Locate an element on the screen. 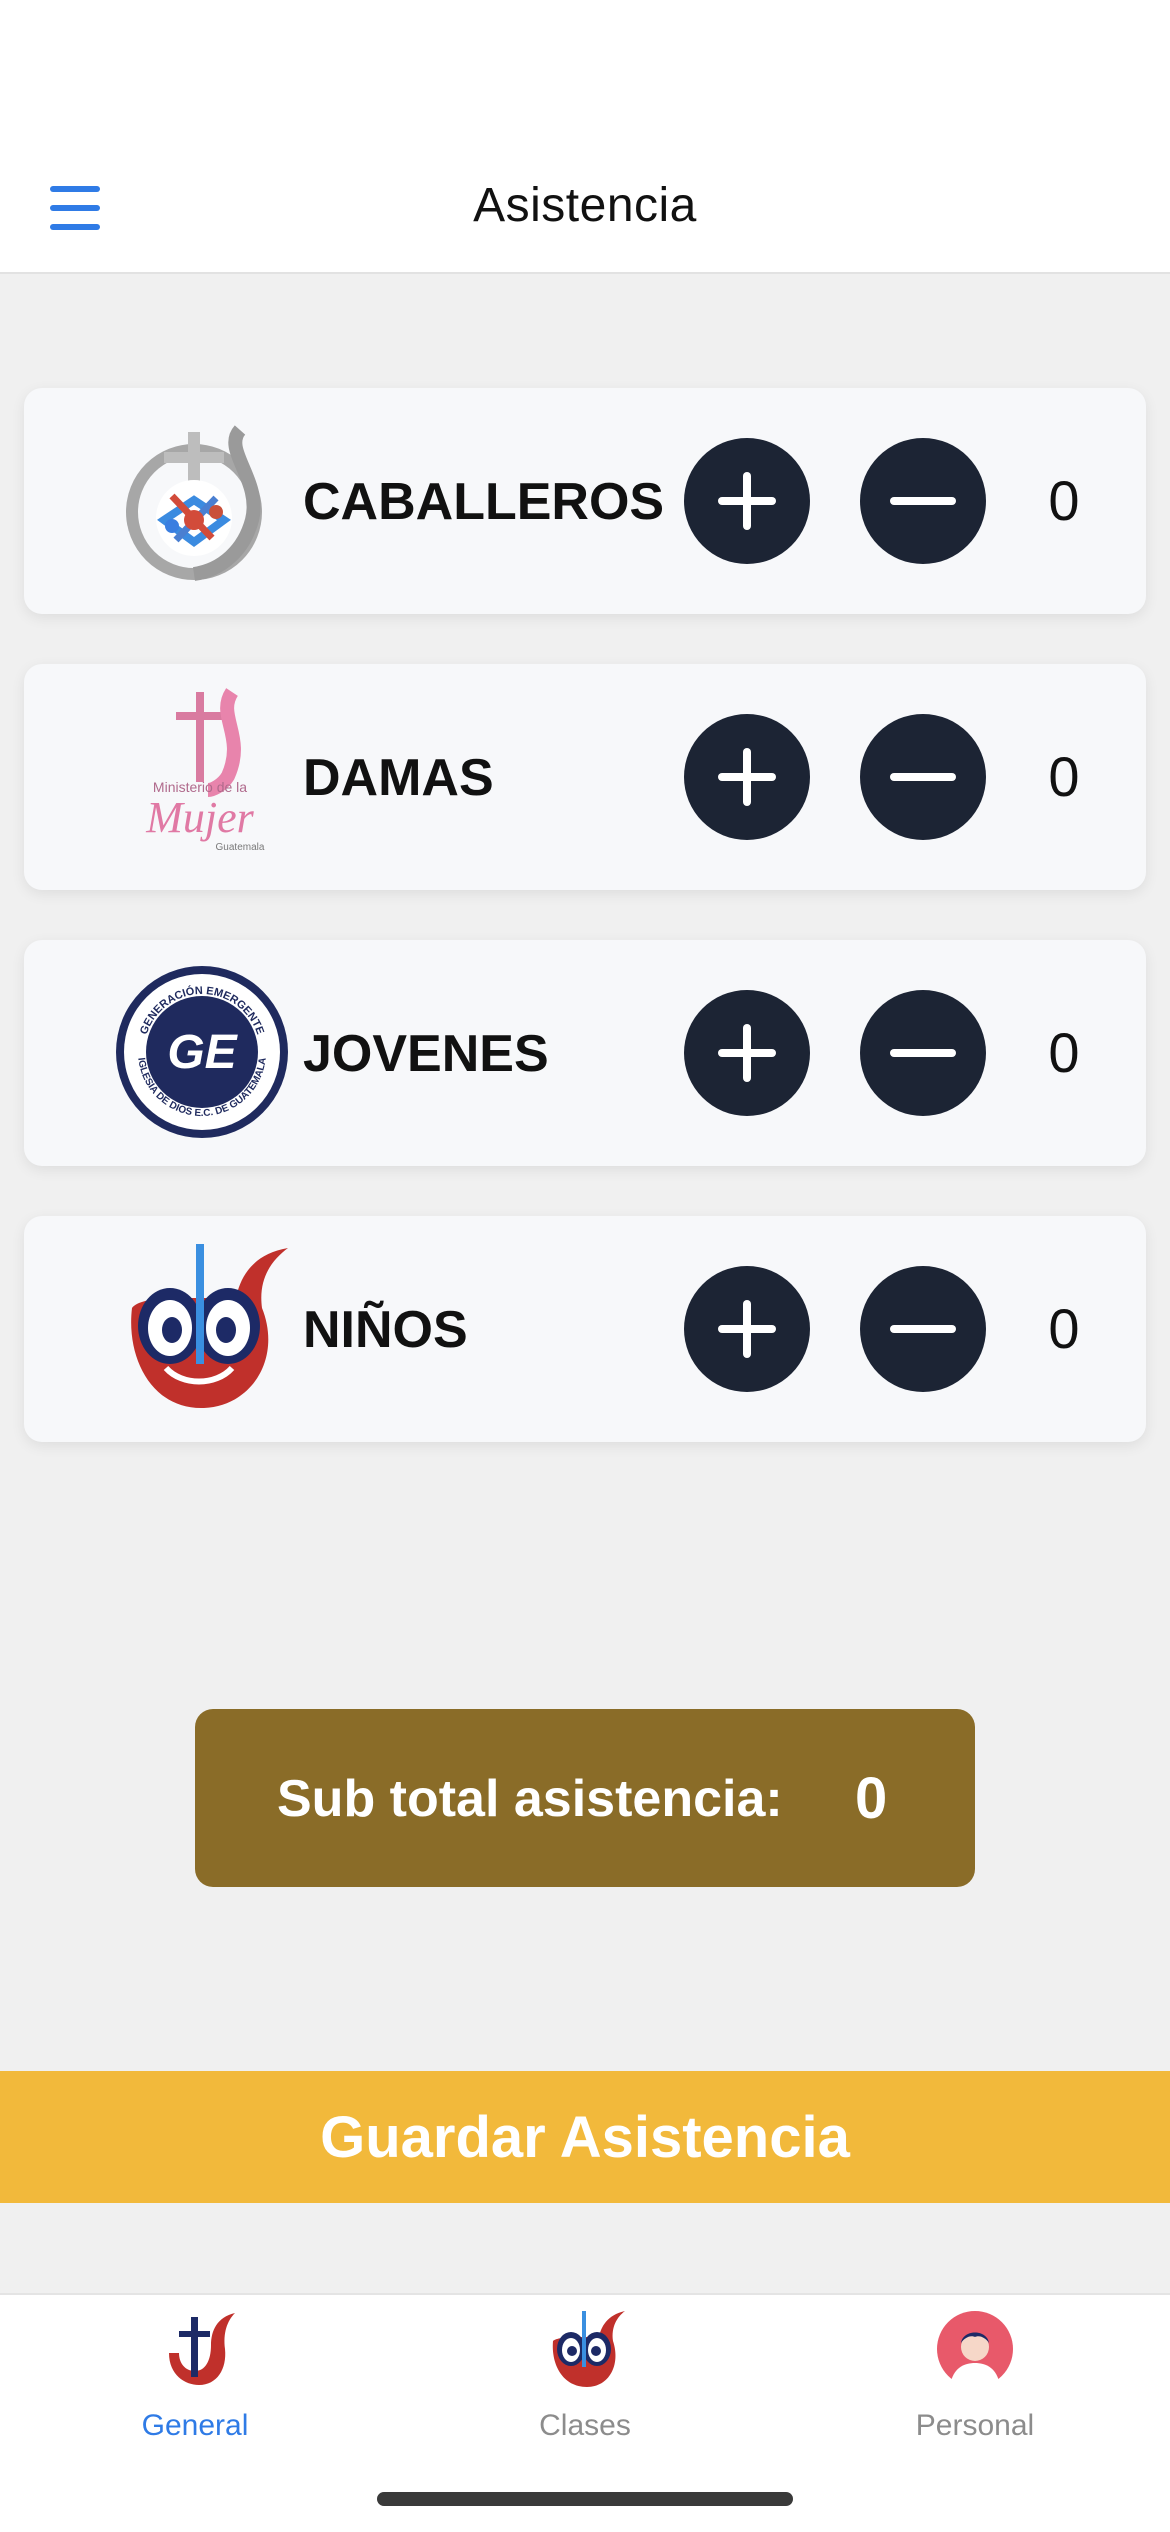  group-label: NIÑOS is located at coordinates (385, 1330).